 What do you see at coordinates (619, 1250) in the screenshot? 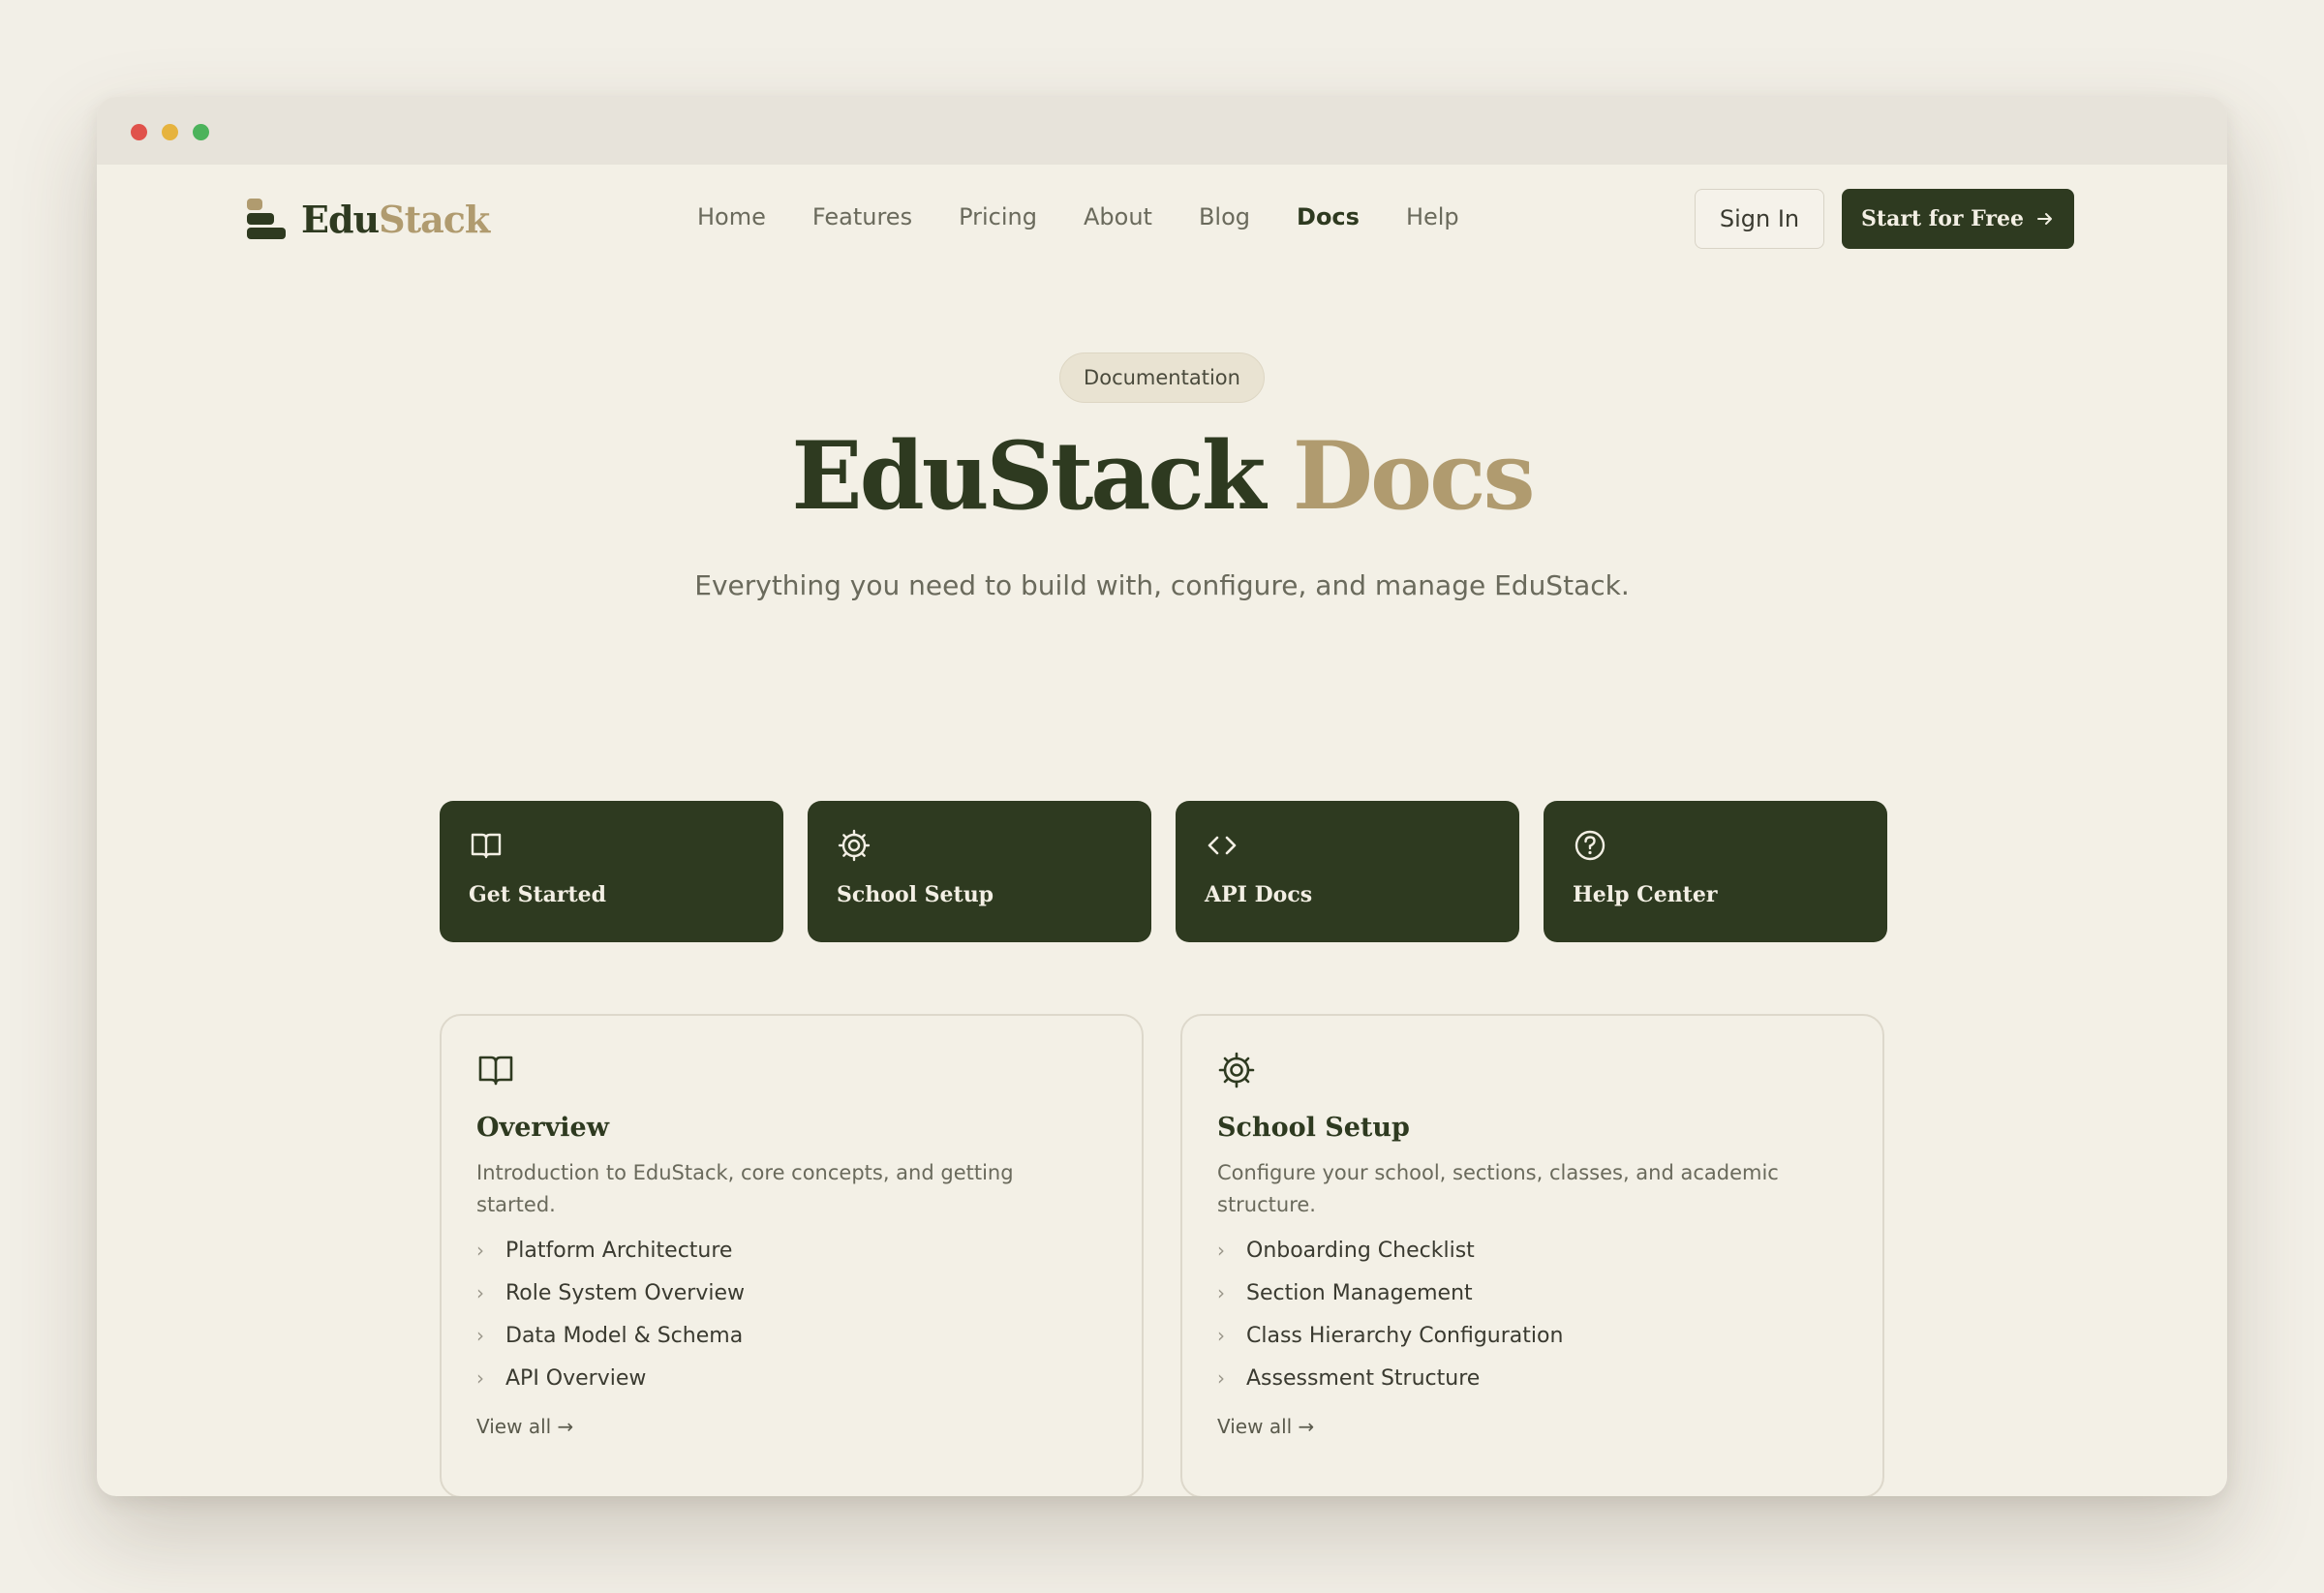
I see `doc-link-label: Platform Architecture` at bounding box center [619, 1250].